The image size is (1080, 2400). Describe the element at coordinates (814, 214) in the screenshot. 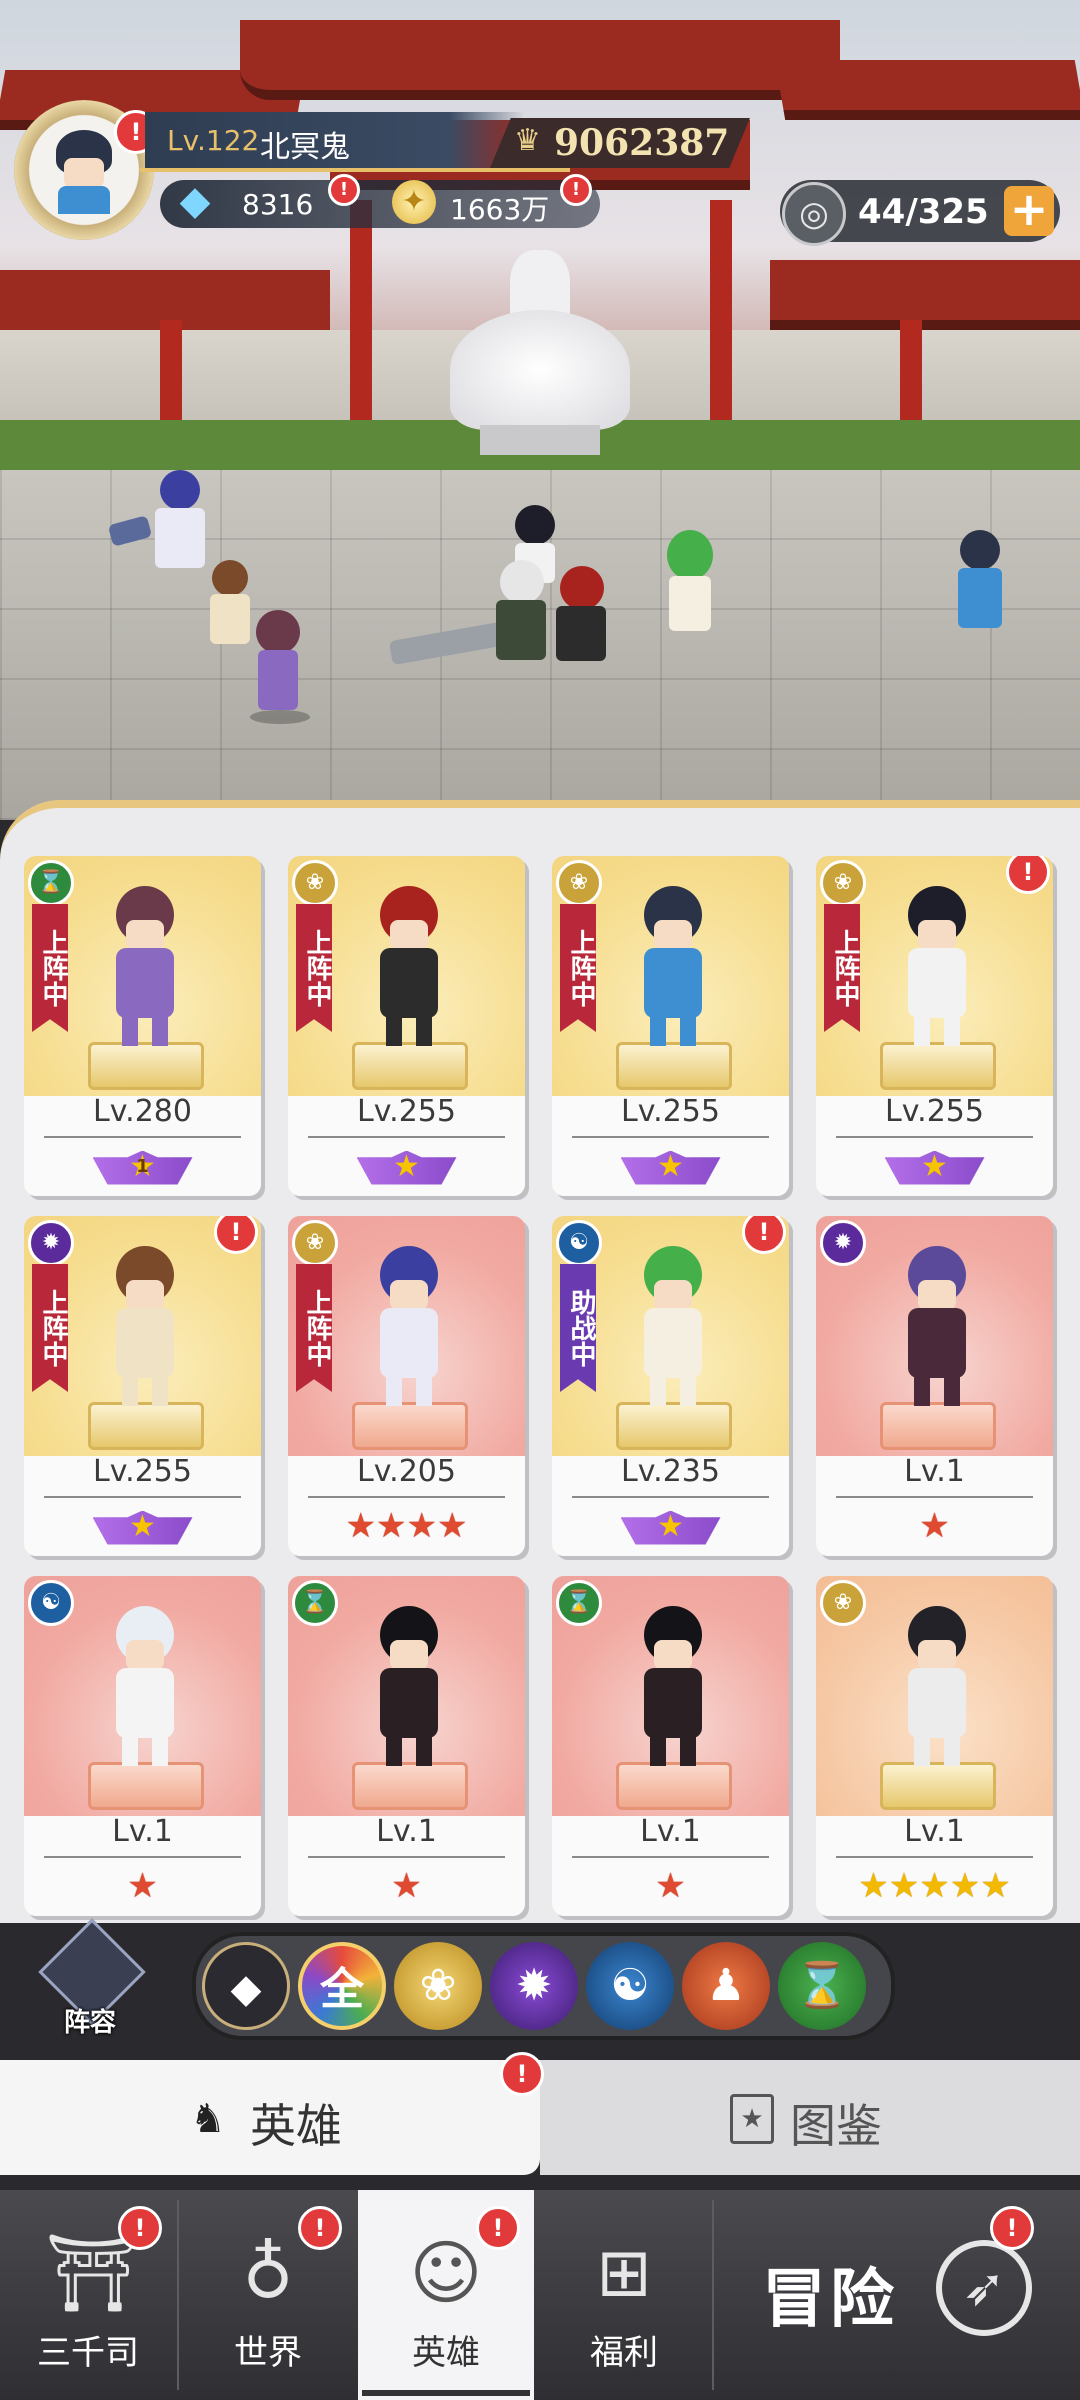

I see `stamina-icon: ◎` at that location.